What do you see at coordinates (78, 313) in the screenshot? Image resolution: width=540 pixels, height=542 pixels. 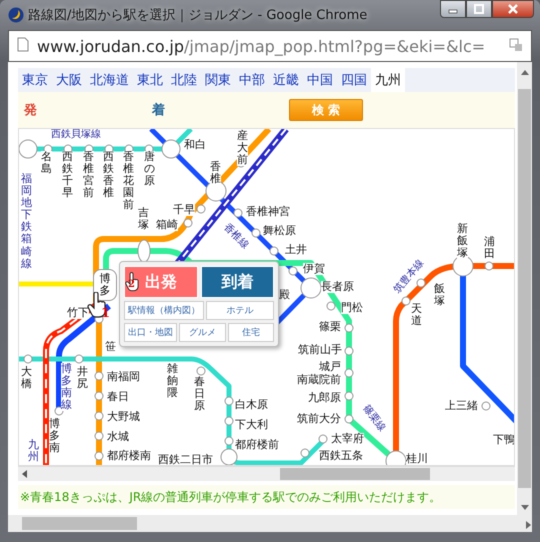 I see `station-name: 竹下` at bounding box center [78, 313].